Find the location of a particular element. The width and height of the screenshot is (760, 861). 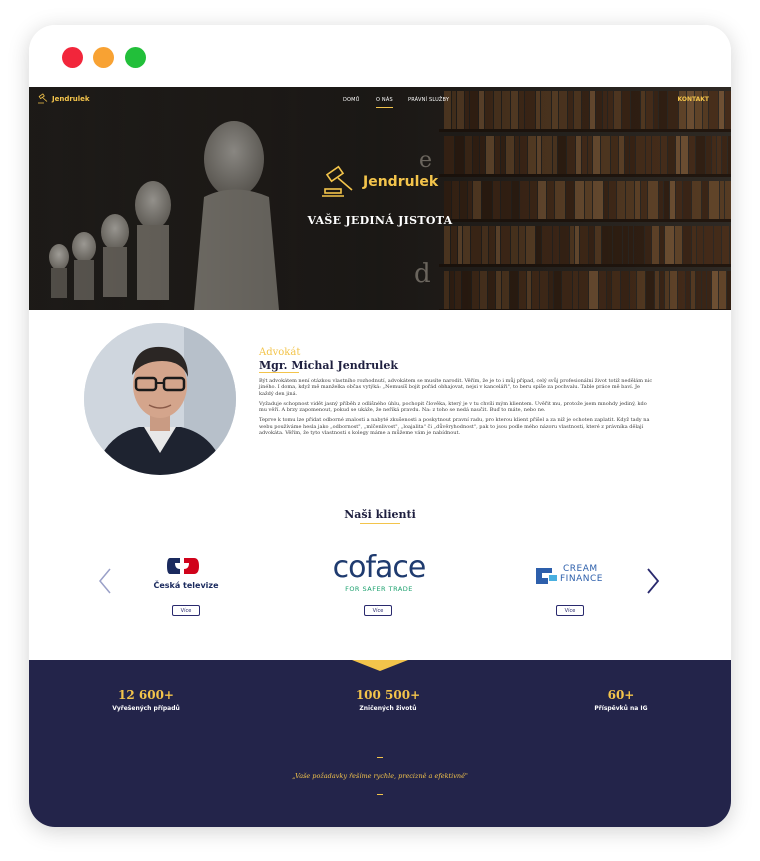

client-logo-coface: coface FOR SAFER TRADE is located at coordinates (379, 574).